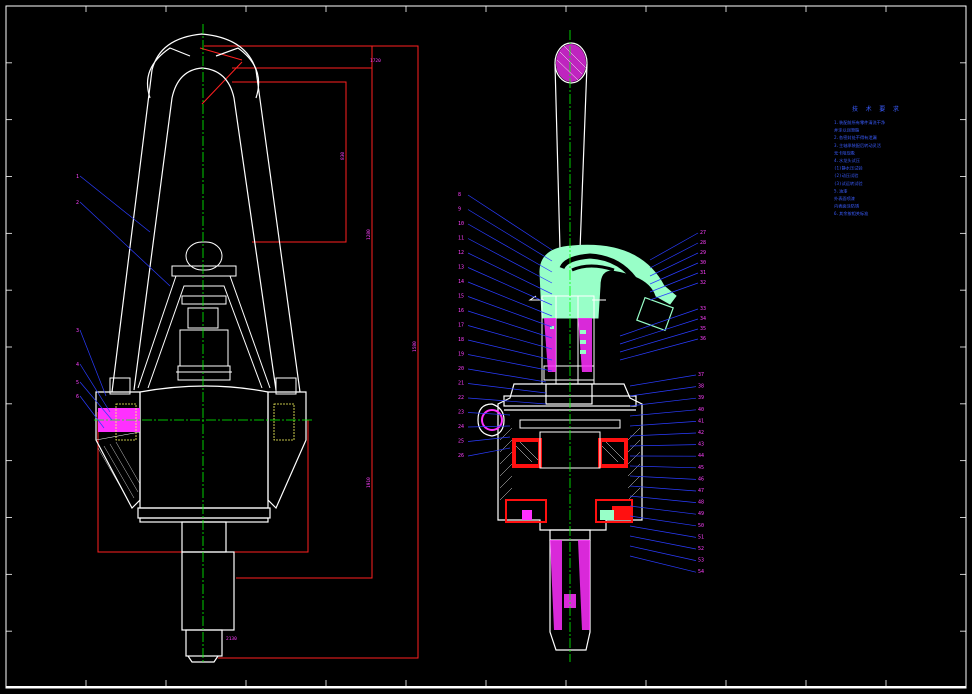 The image size is (972, 694). Describe the element at coordinates (461, 268) in the screenshot. I see `part-label: 13` at that location.